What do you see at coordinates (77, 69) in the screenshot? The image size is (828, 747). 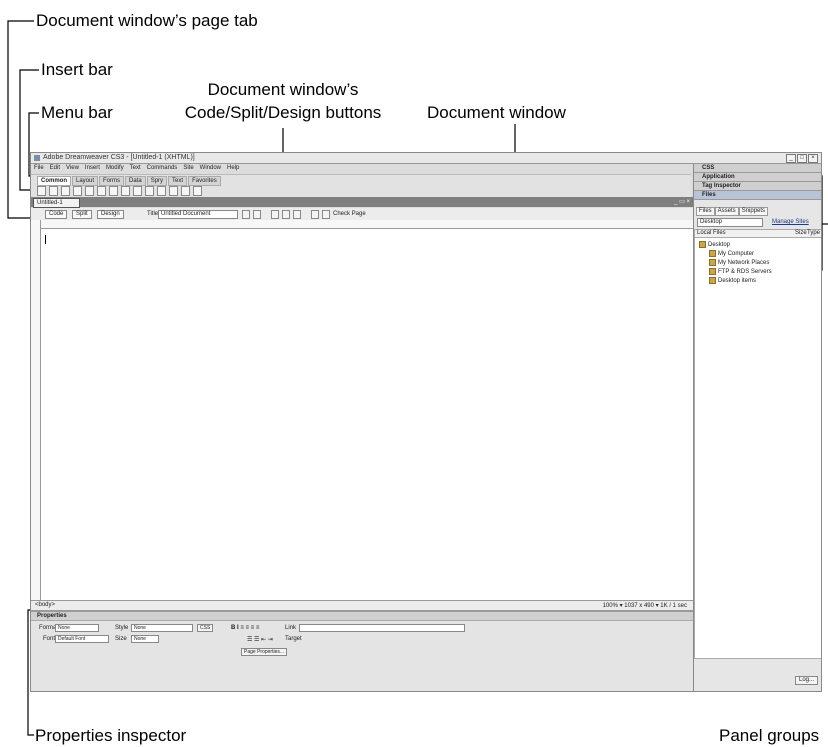 I see `callout-insert-bar: Insert bar` at bounding box center [77, 69].